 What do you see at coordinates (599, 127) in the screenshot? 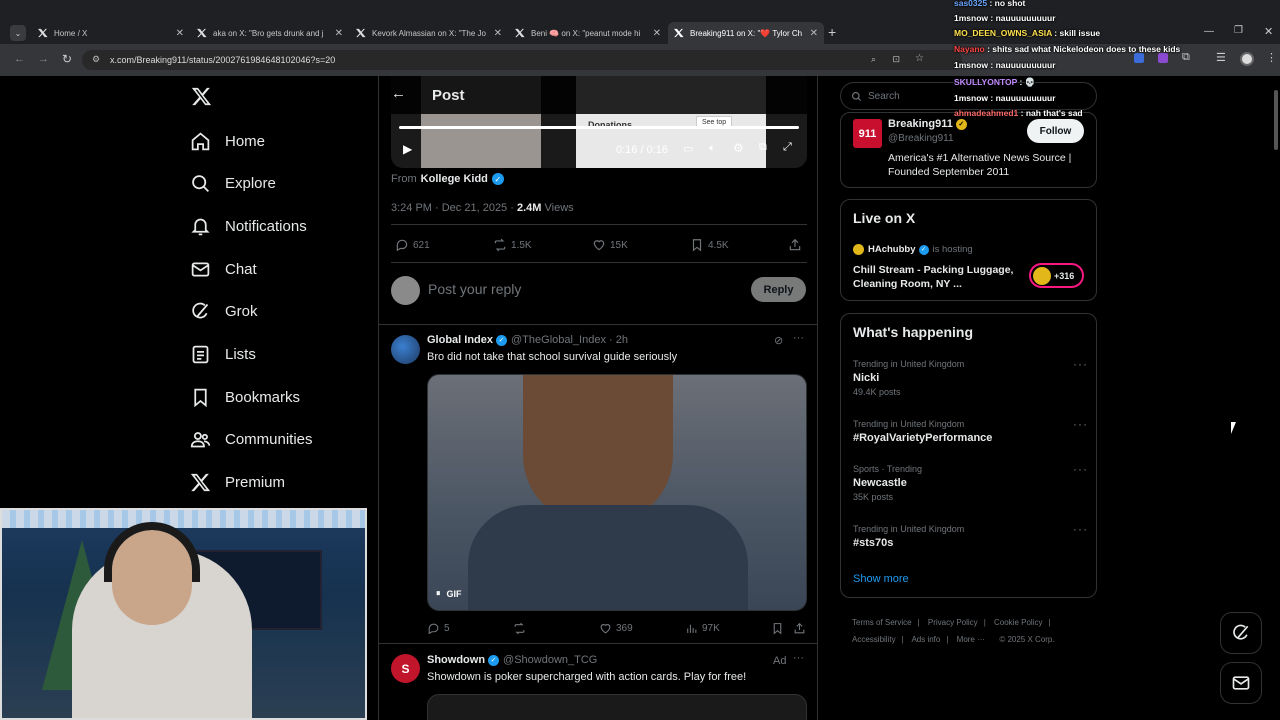
I see `video-progress-bar` at bounding box center [599, 127].